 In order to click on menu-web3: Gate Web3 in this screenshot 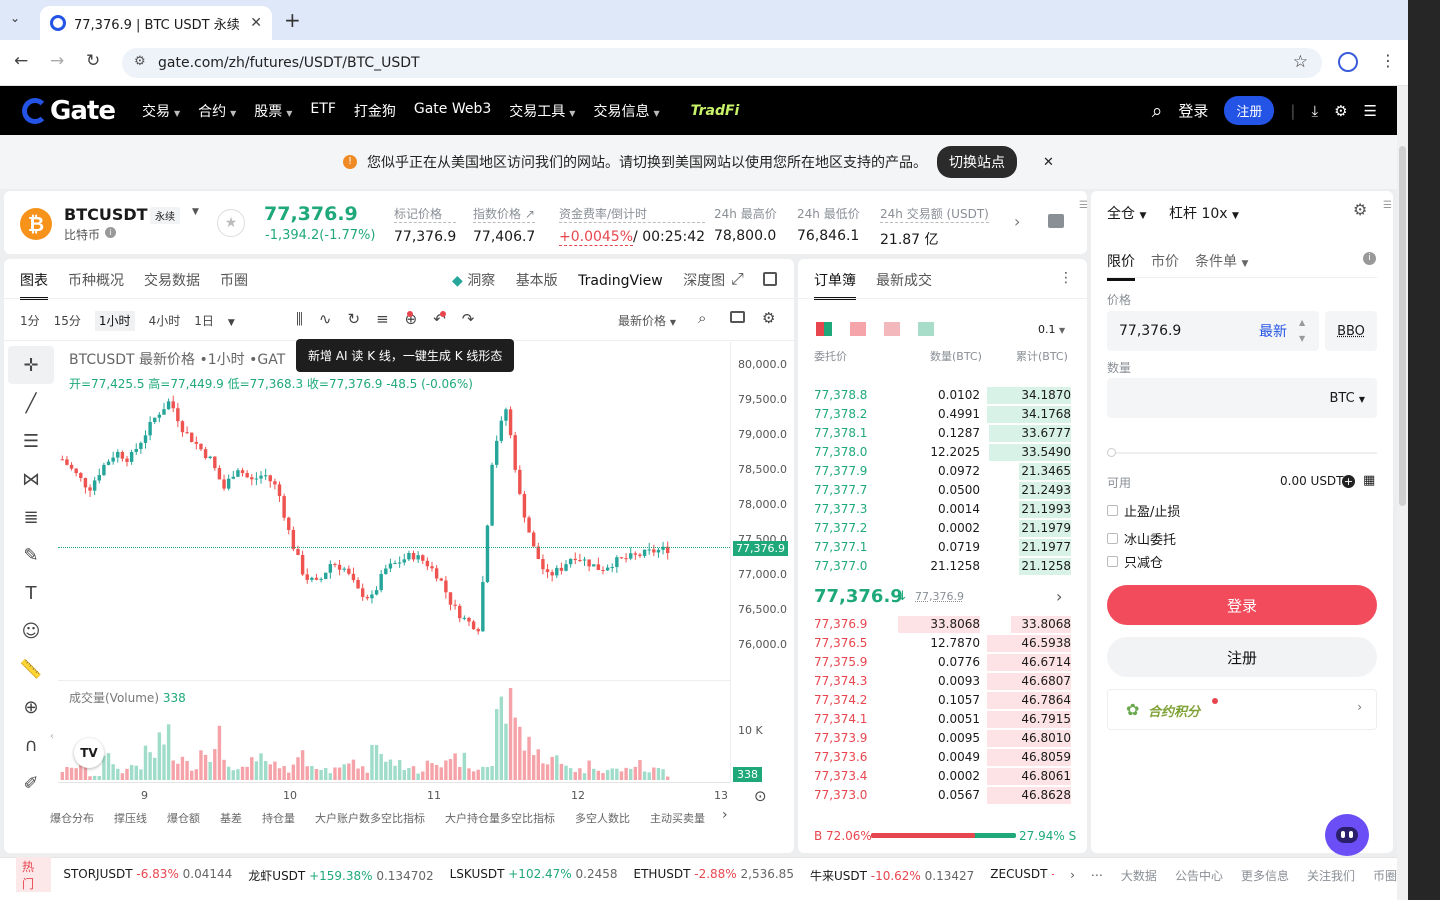, I will do `click(452, 111)`.